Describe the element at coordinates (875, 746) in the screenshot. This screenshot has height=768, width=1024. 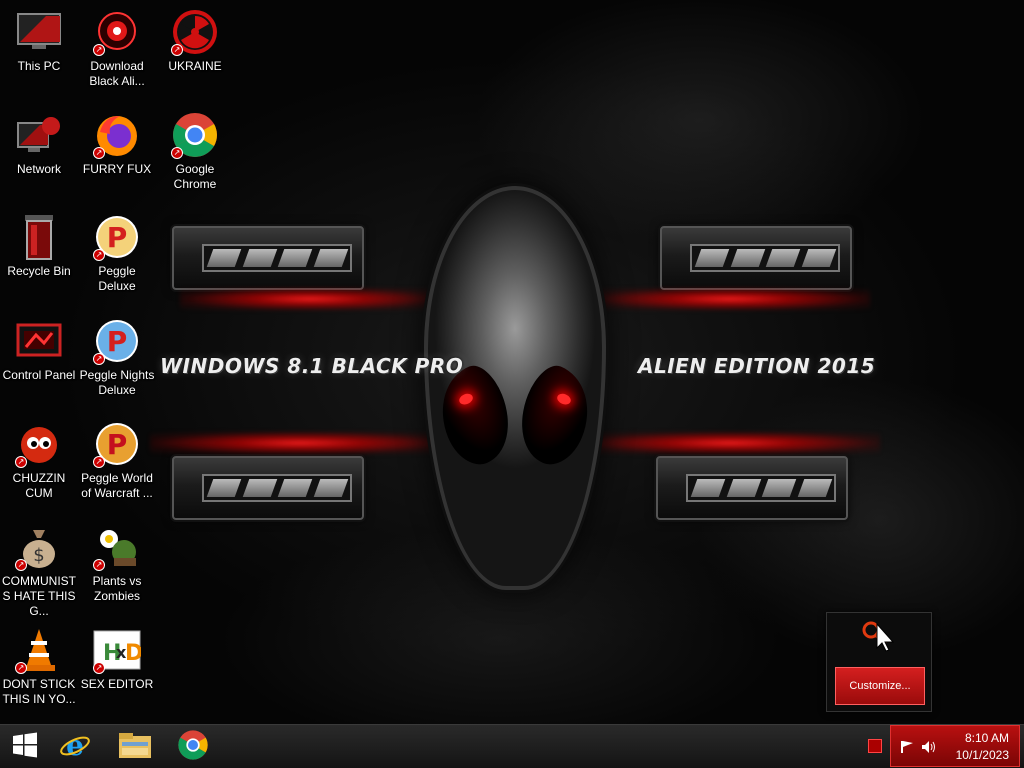
I see `show-hidden-icons-button` at that location.